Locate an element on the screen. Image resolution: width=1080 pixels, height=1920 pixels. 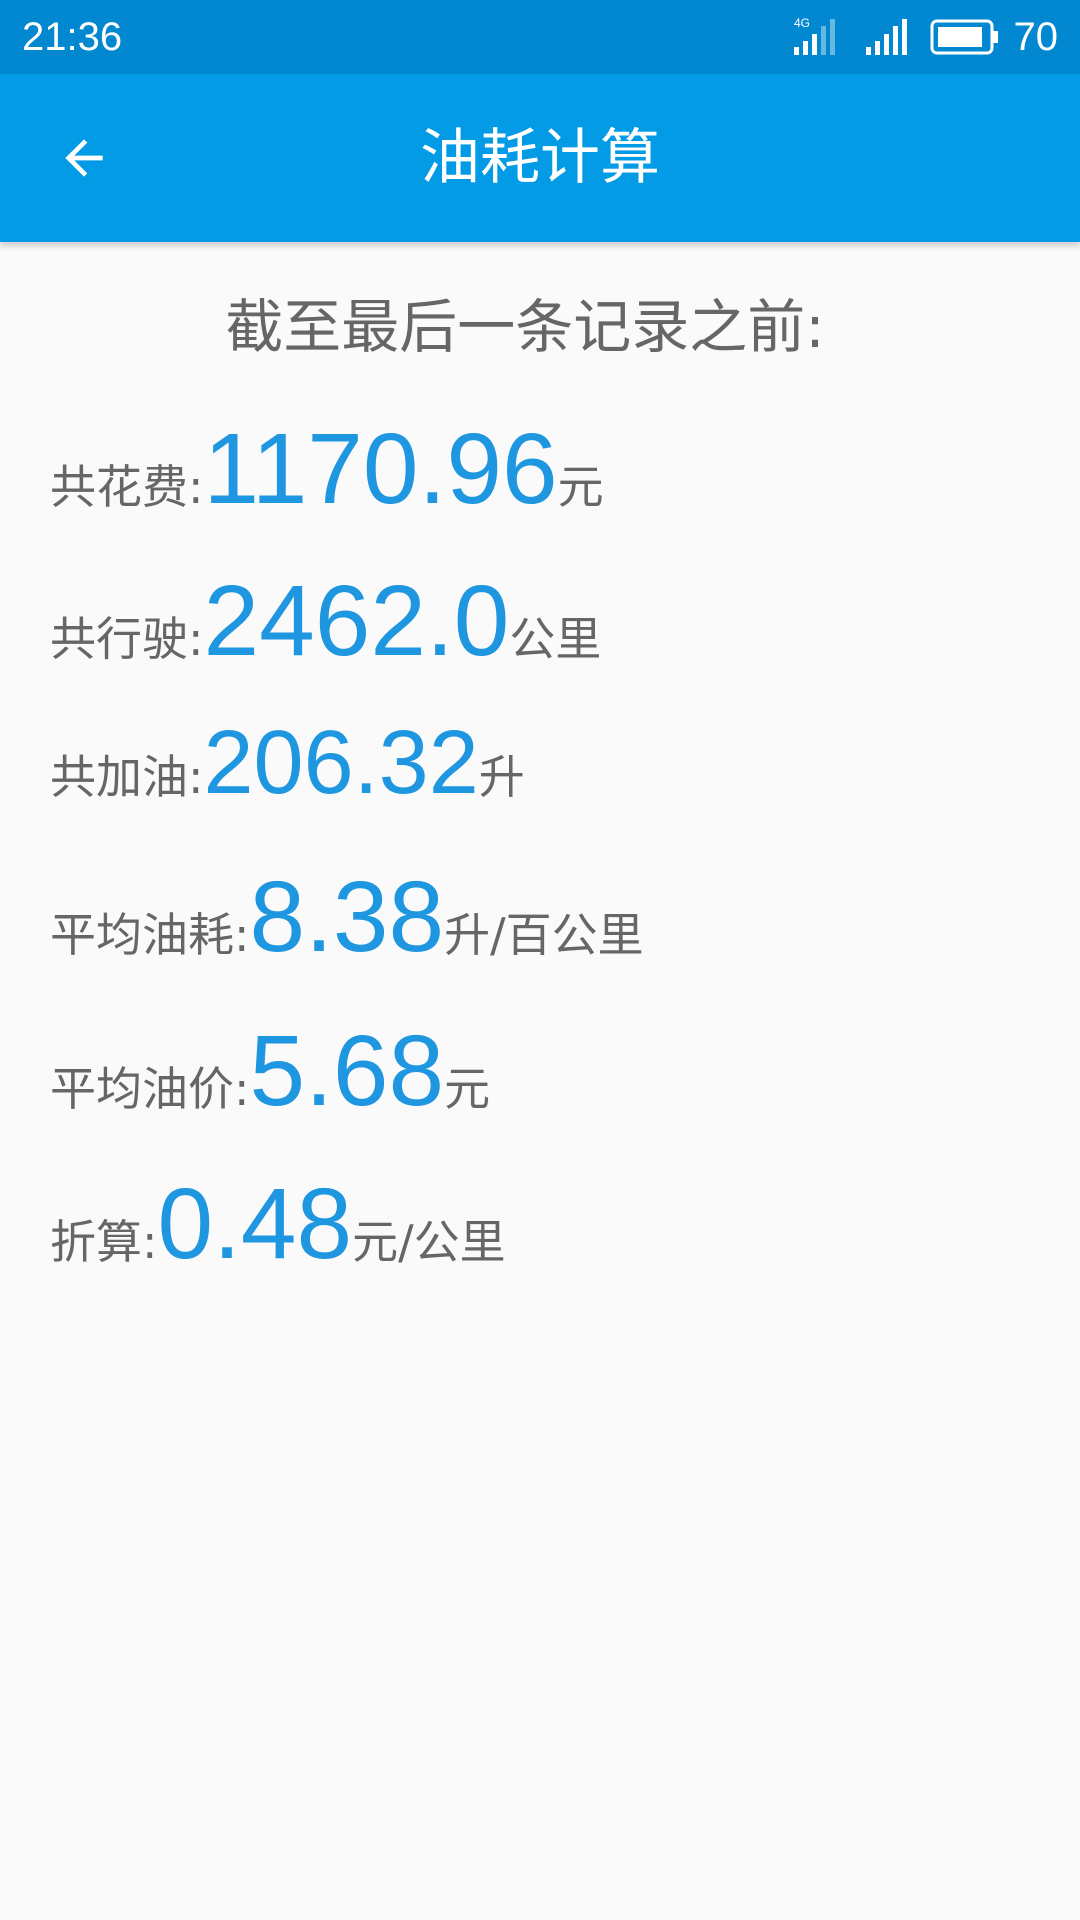
total-fuel-label: 共加油: is located at coordinates (127, 777).